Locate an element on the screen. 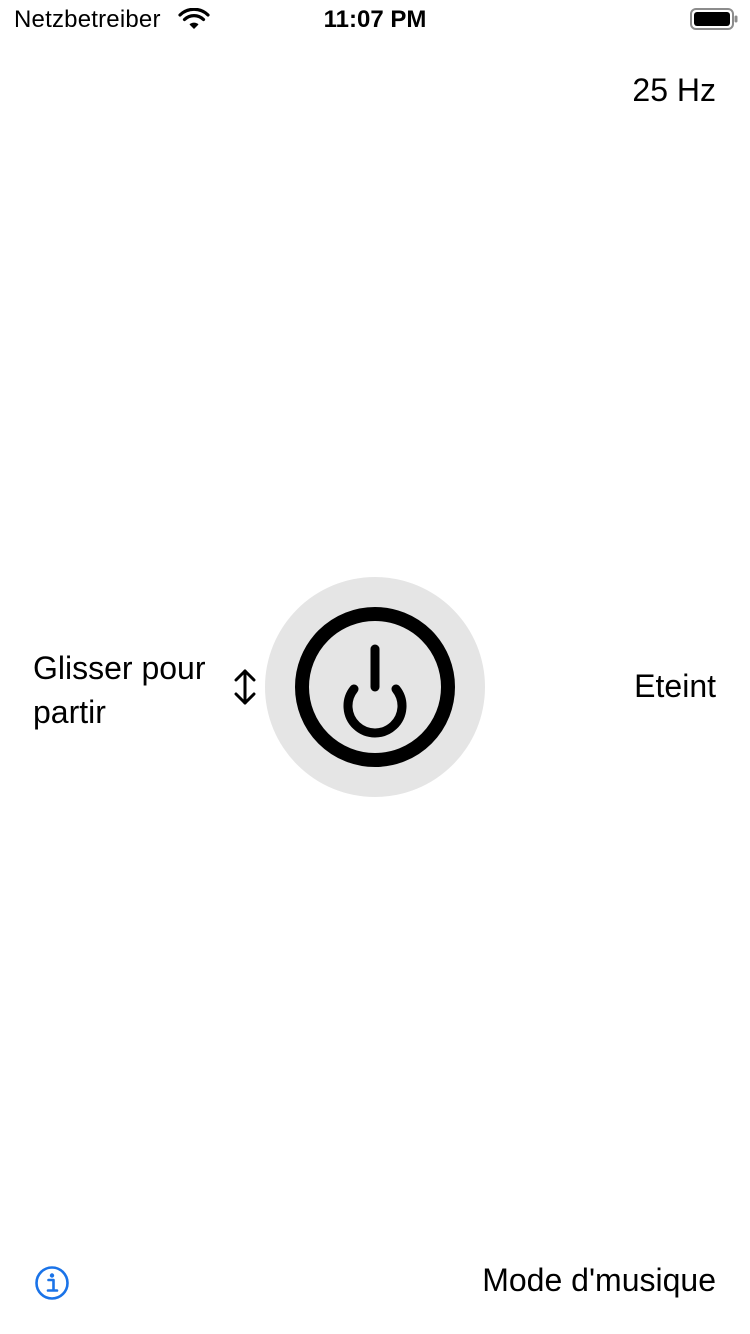 The height and width of the screenshot is (1334, 750). music-mode-button: Mode d'musique is located at coordinates (599, 1280).